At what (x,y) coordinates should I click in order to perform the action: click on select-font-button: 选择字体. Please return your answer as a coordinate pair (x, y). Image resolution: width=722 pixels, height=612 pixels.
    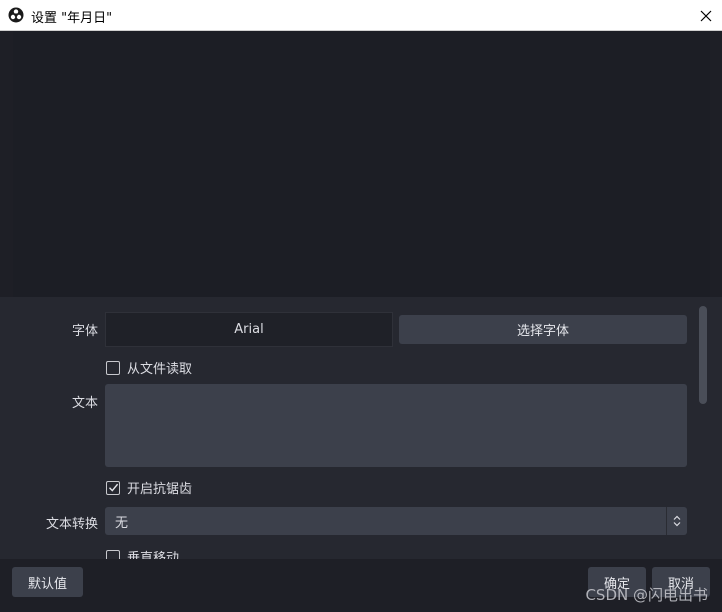
    Looking at the image, I should click on (543, 329).